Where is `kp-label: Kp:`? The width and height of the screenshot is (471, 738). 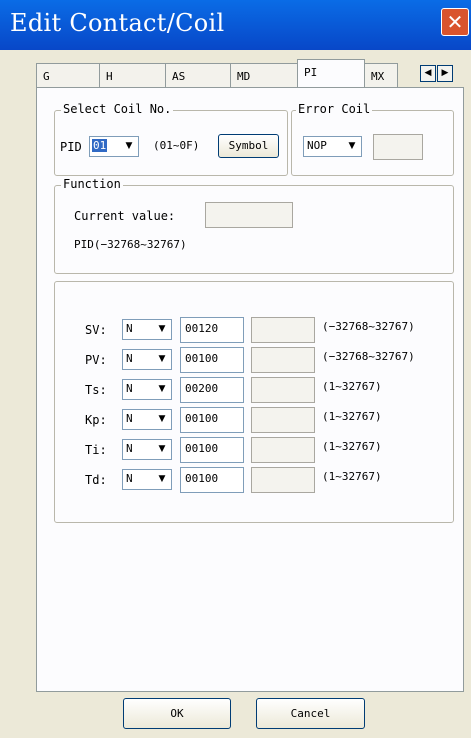 kp-label: Kp: is located at coordinates (96, 420).